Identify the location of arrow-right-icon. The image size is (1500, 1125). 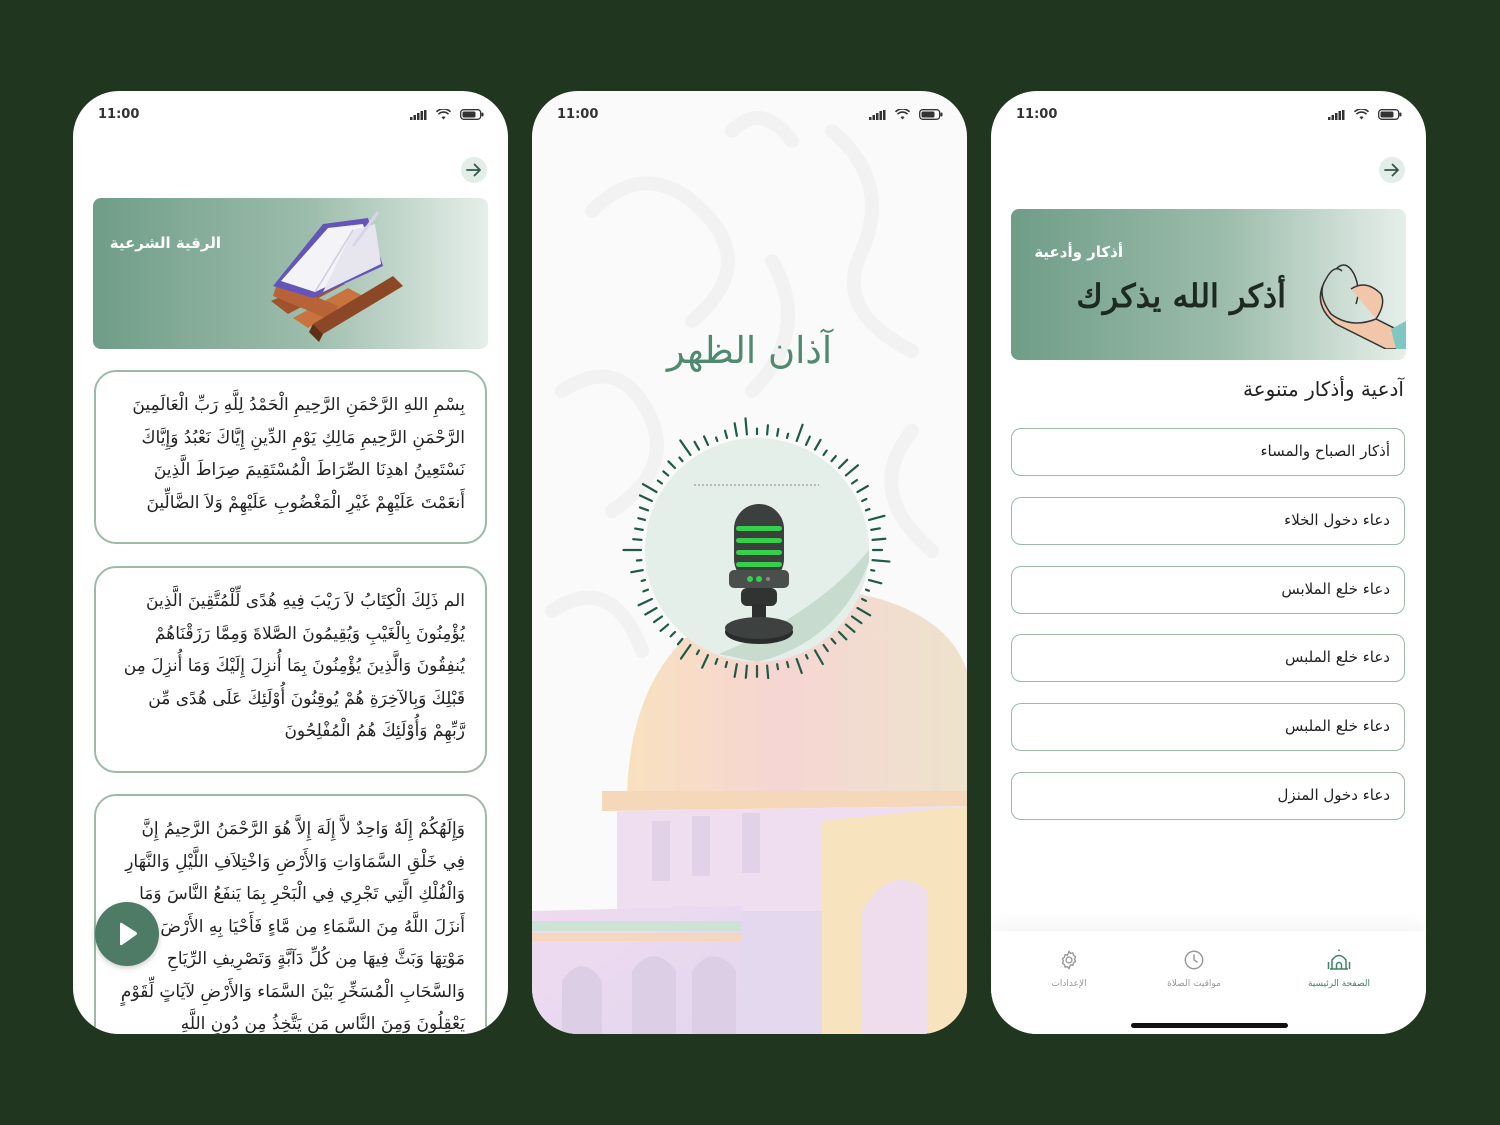
(473, 170).